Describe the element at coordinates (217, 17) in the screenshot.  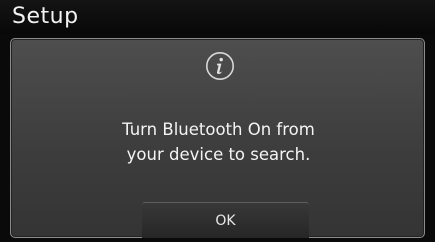
I see `title-bar: Setup` at that location.